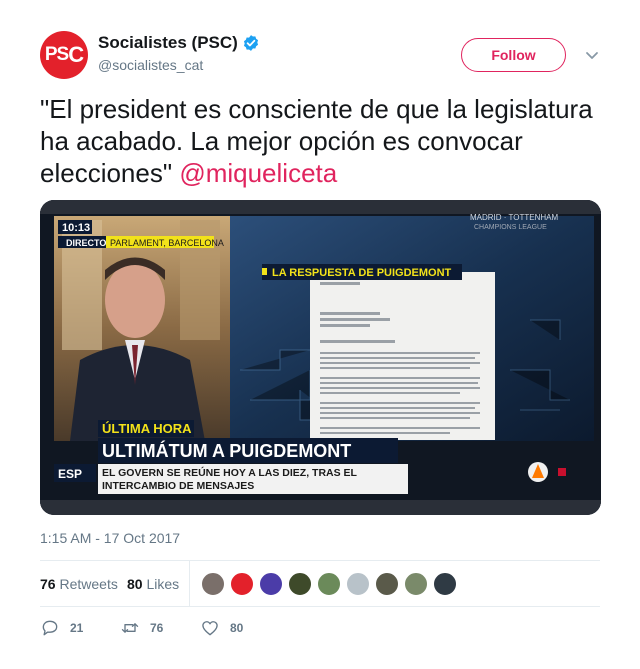  I want to click on retweets-stat: 76 Retweets, so click(79, 584).